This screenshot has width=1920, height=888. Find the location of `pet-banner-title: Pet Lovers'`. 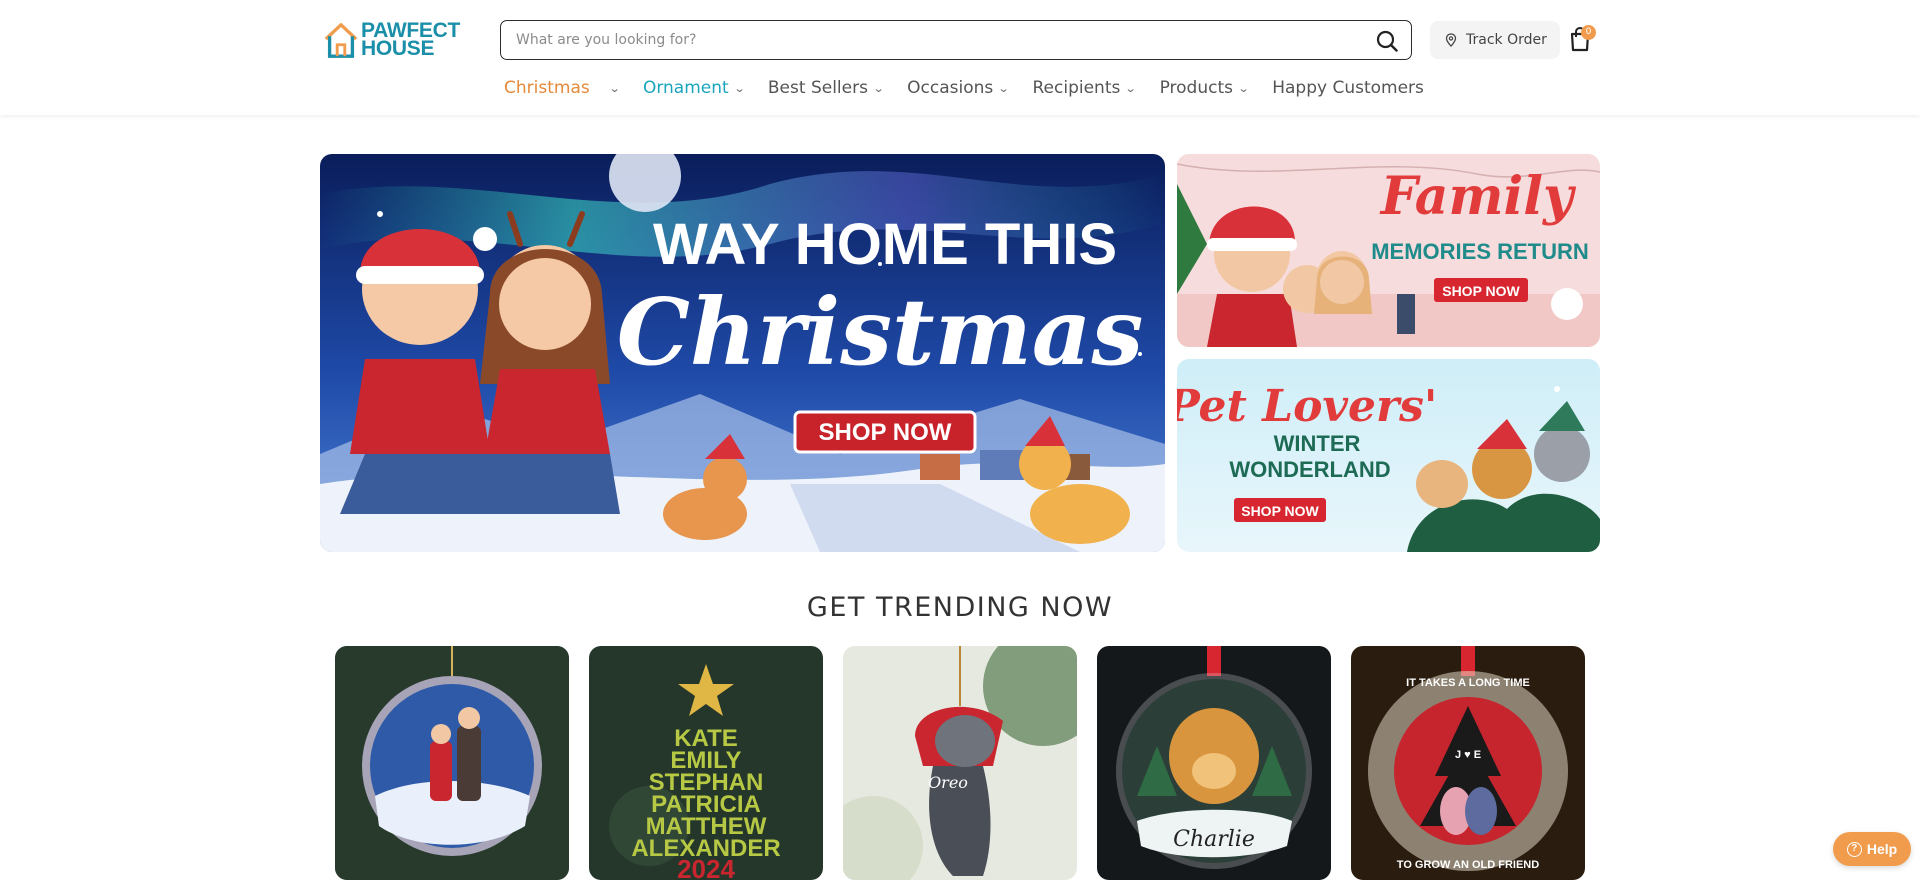

pet-banner-title: Pet Lovers' is located at coordinates (1307, 406).